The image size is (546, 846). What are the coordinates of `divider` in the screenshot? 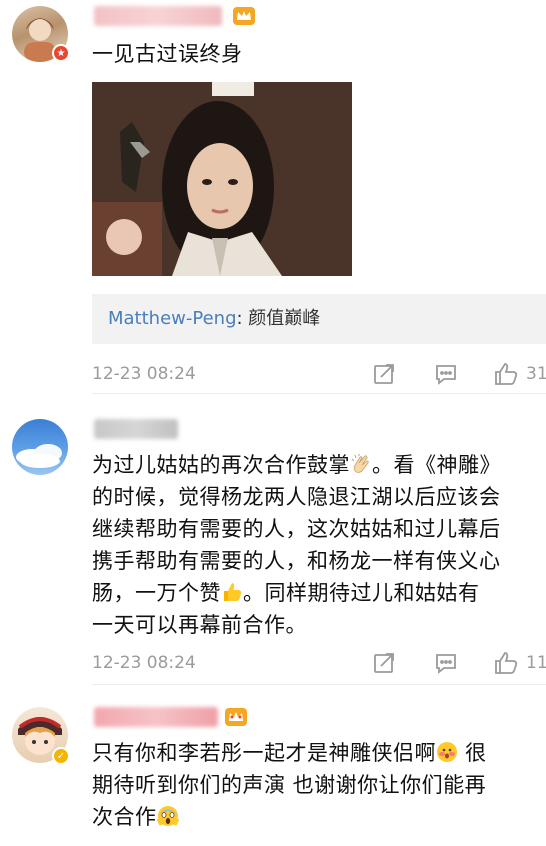 It's located at (319, 393).